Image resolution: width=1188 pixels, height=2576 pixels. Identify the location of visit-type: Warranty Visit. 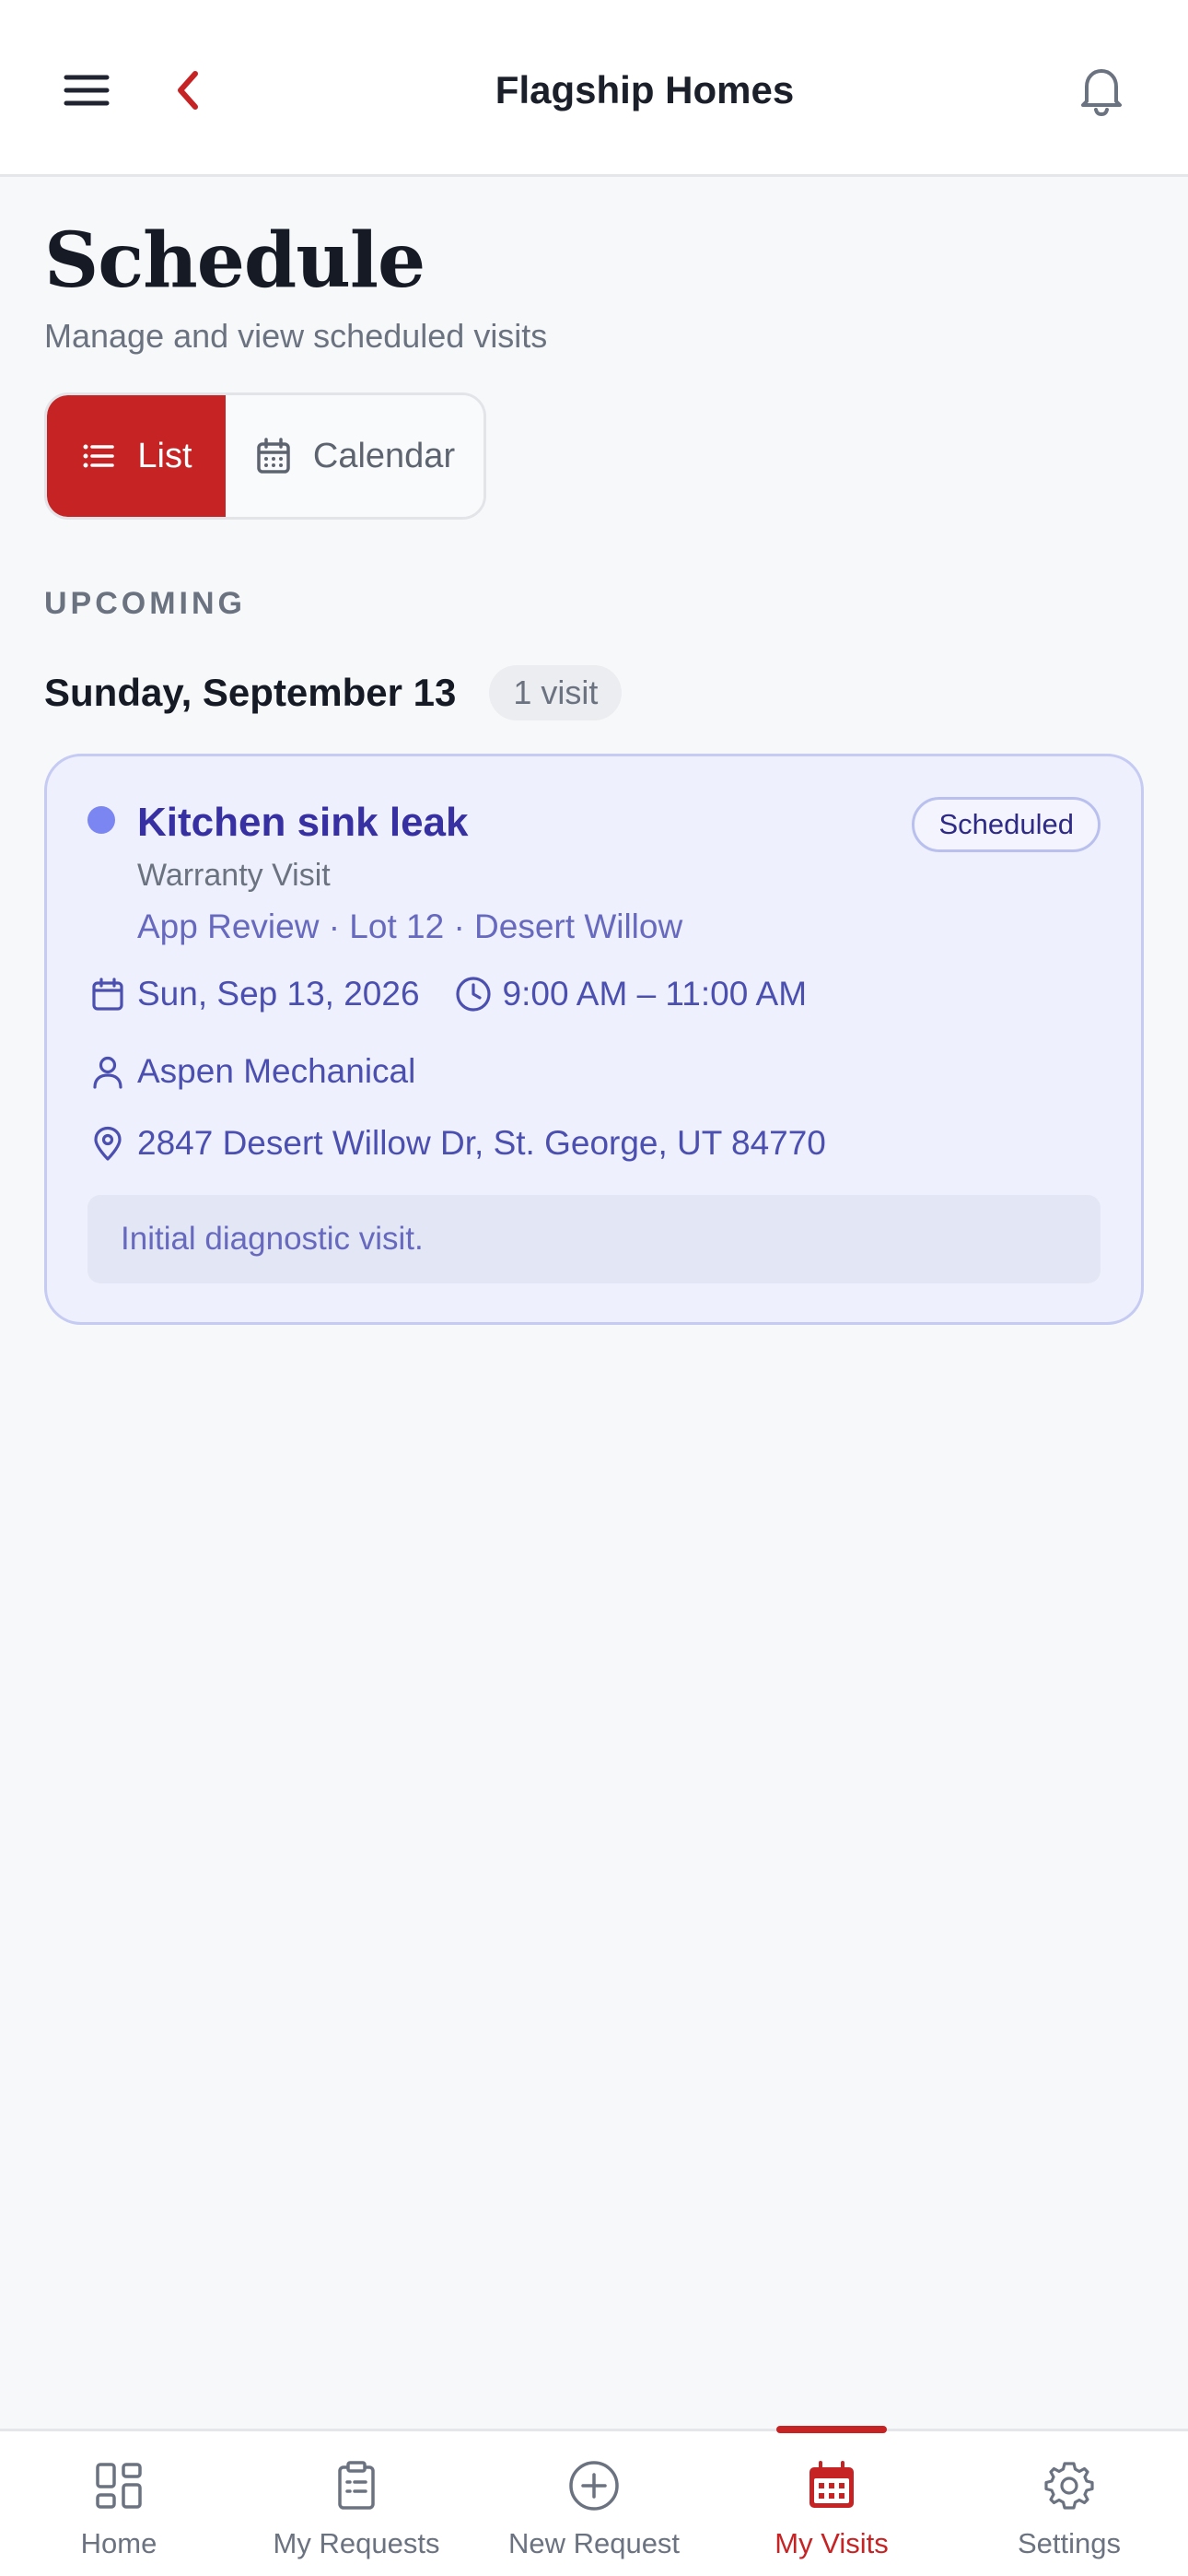
(234, 875).